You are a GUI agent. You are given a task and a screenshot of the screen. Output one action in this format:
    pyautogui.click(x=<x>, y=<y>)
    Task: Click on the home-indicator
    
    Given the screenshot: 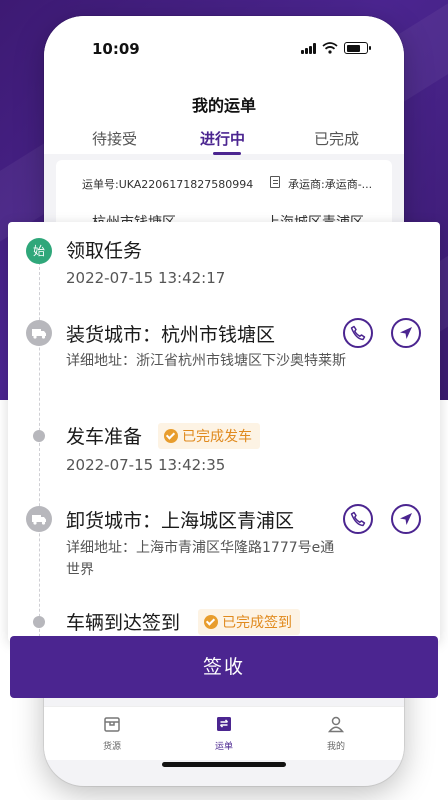 What is the action you would take?
    pyautogui.click(x=224, y=764)
    